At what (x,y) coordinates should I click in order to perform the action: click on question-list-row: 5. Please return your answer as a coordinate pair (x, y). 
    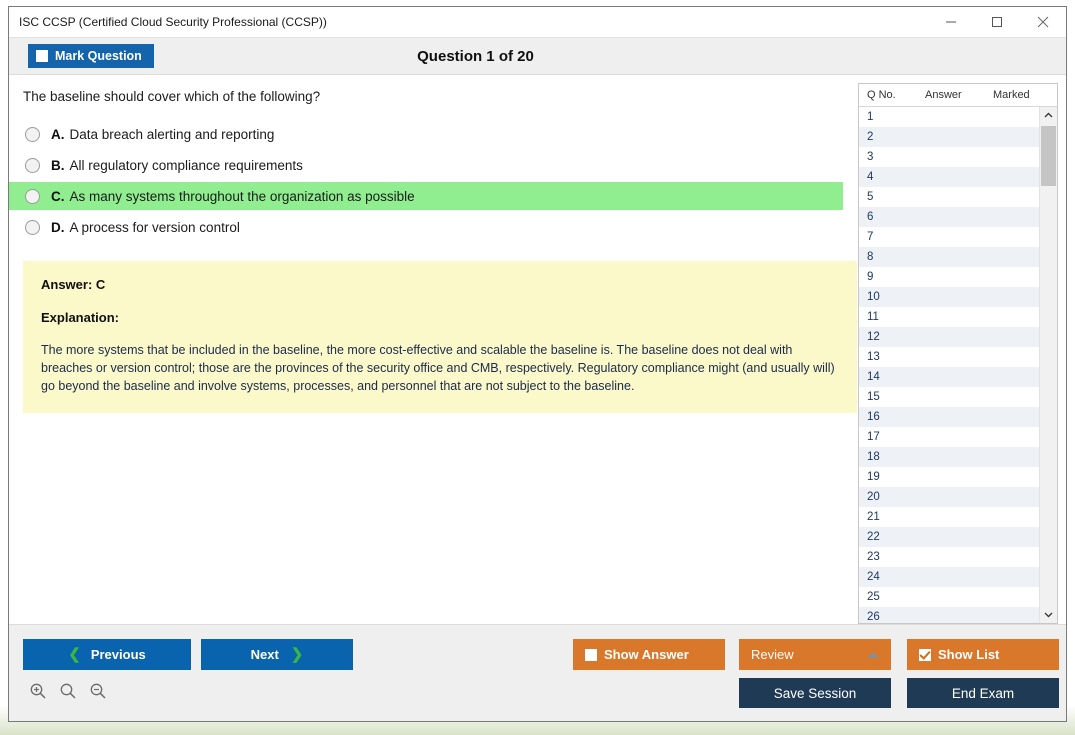
    Looking at the image, I should click on (949, 197).